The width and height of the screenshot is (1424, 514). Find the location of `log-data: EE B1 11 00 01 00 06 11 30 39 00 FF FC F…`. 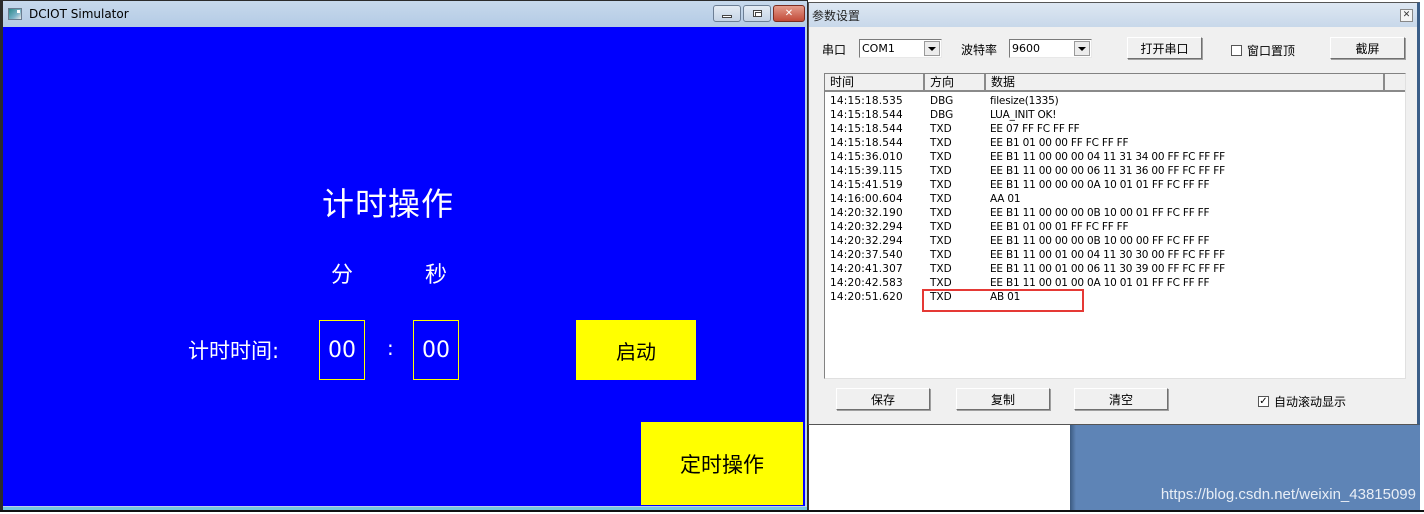

log-data: EE B1 11 00 01 00 06 11 30 39 00 FF FC F… is located at coordinates (1107, 269).